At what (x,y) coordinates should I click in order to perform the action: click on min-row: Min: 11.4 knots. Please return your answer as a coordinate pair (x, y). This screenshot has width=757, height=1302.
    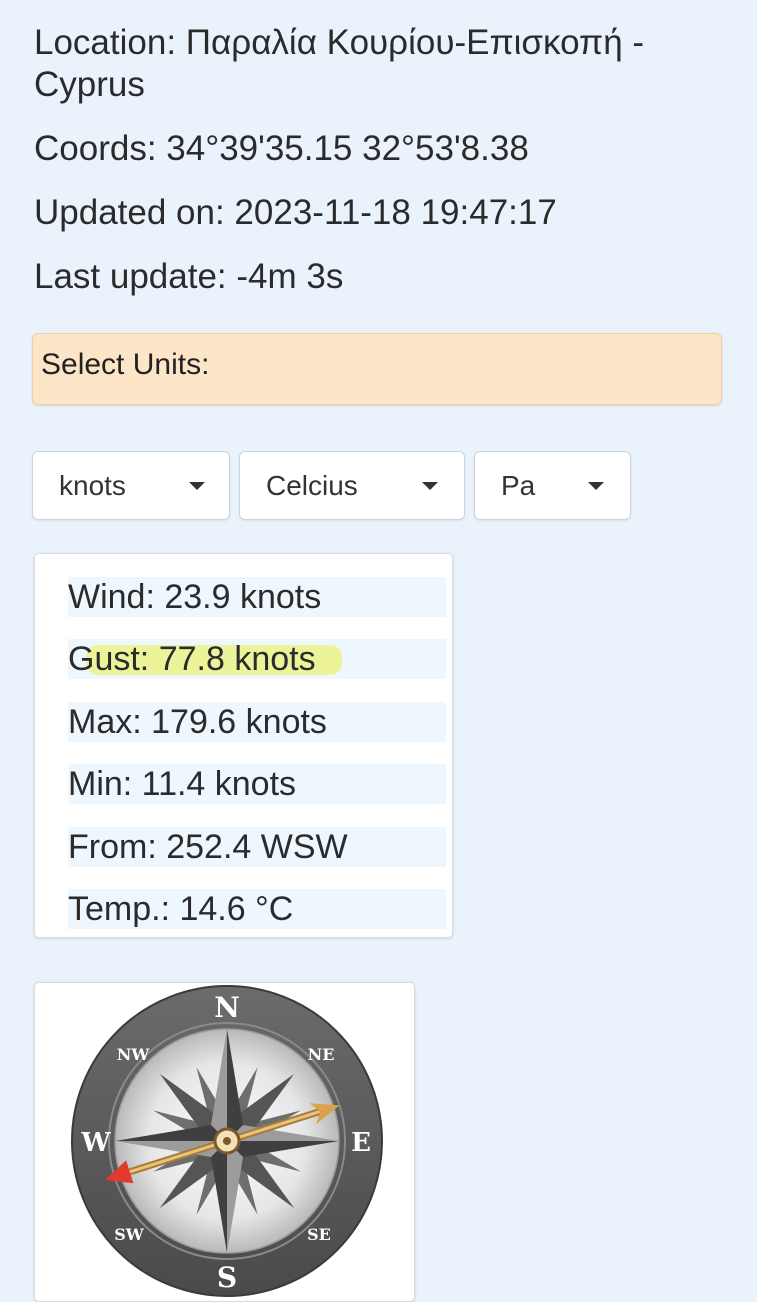
    Looking at the image, I should click on (257, 784).